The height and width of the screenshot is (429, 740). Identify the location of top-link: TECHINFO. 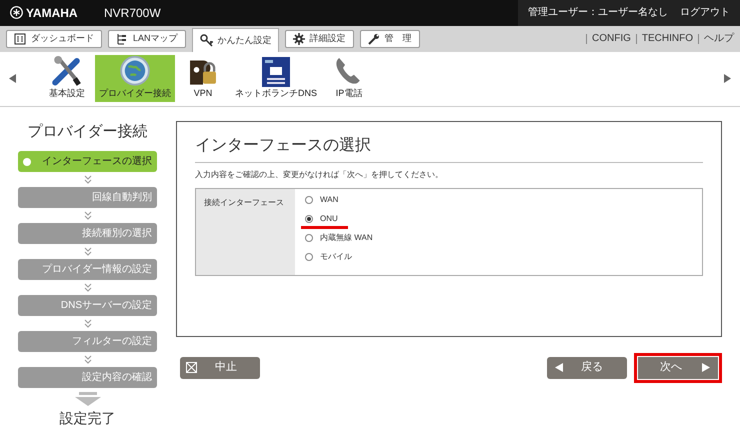
(667, 38).